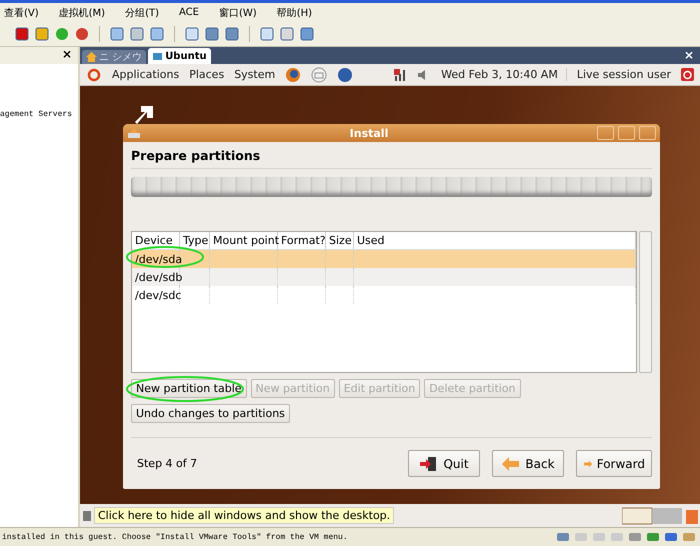 Image resolution: width=700 pixels, height=546 pixels. Describe the element at coordinates (237, 13) in the screenshot. I see `menu-item: 窗口(W)` at that location.